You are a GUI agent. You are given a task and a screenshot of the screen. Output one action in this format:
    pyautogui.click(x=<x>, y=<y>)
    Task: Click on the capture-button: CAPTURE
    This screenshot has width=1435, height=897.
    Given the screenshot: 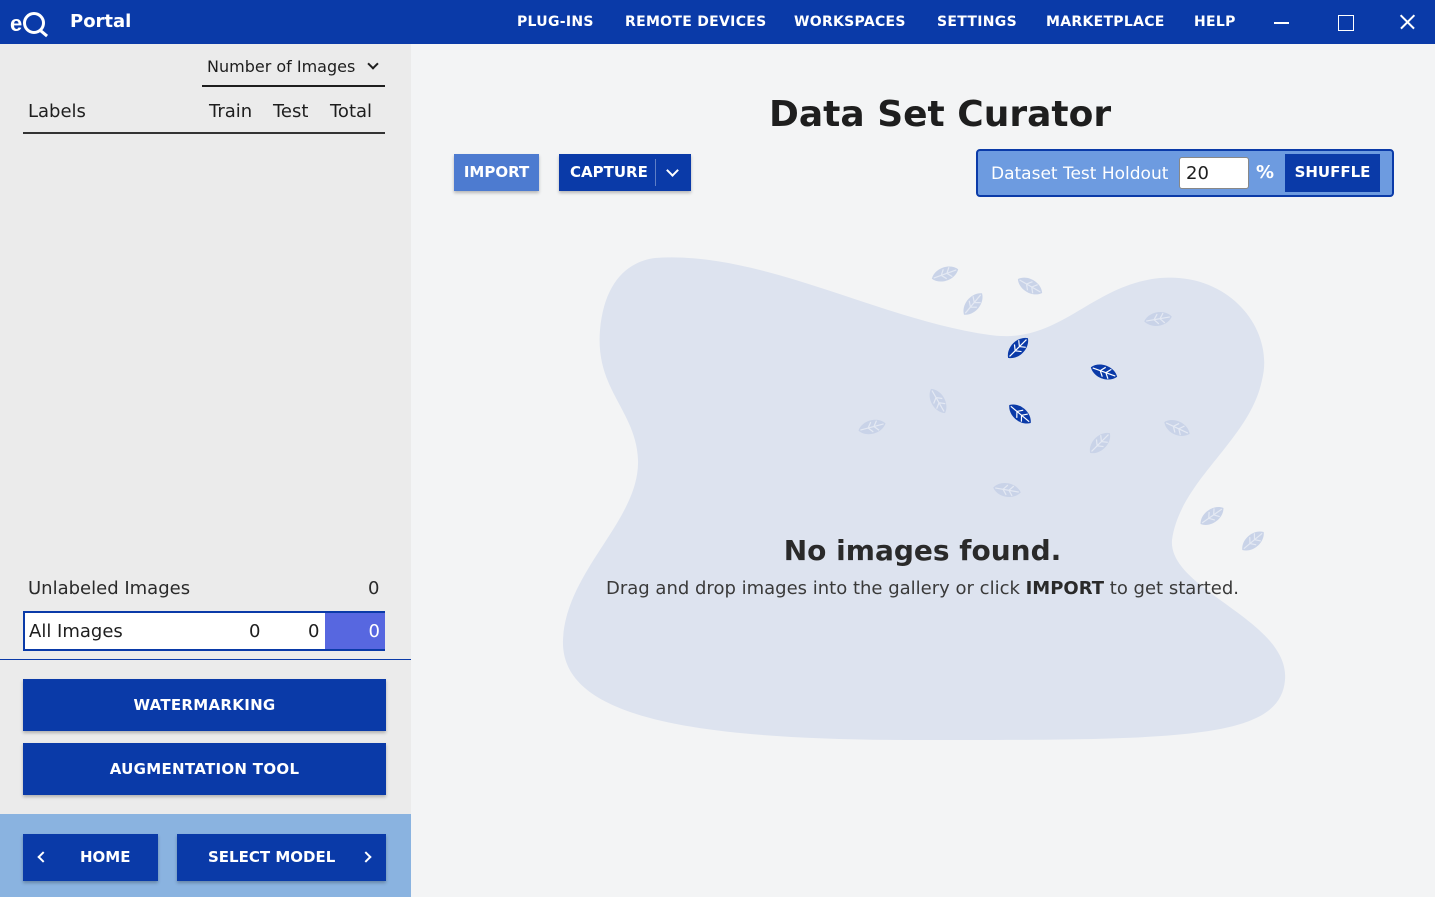 What is the action you would take?
    pyautogui.click(x=625, y=172)
    